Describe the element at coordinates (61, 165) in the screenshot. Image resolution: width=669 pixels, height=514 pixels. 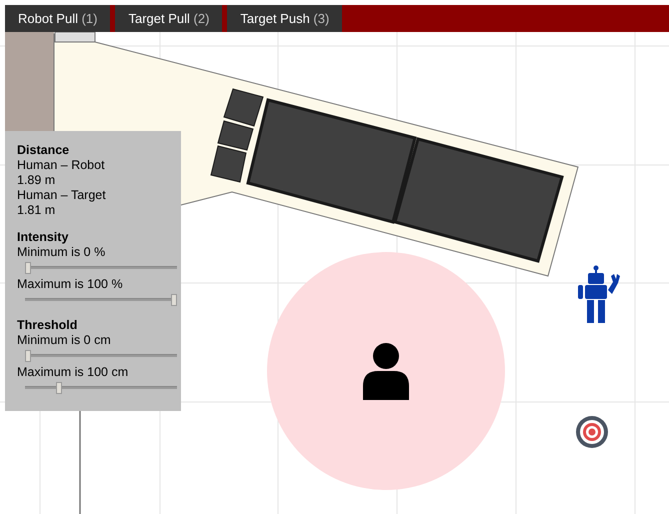
I see `distance-text: Human – Robot` at that location.